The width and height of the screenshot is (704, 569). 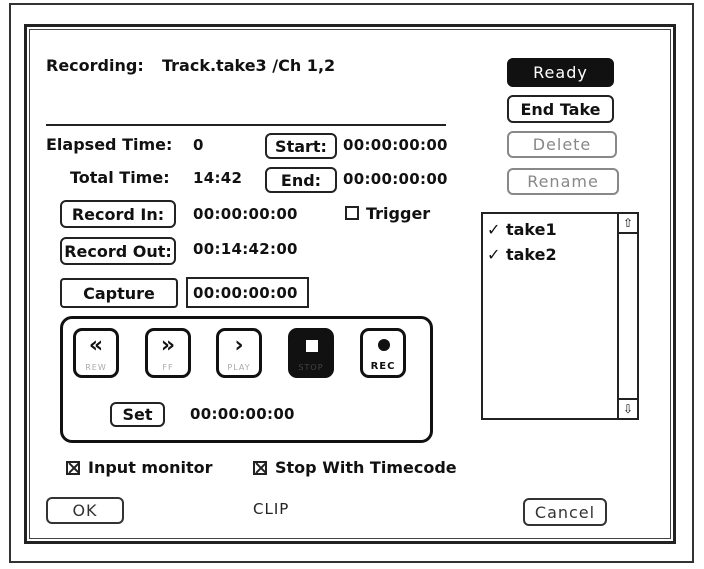 What do you see at coordinates (249, 65) in the screenshot?
I see `recording-name: Track.take3 /Ch 1,2` at bounding box center [249, 65].